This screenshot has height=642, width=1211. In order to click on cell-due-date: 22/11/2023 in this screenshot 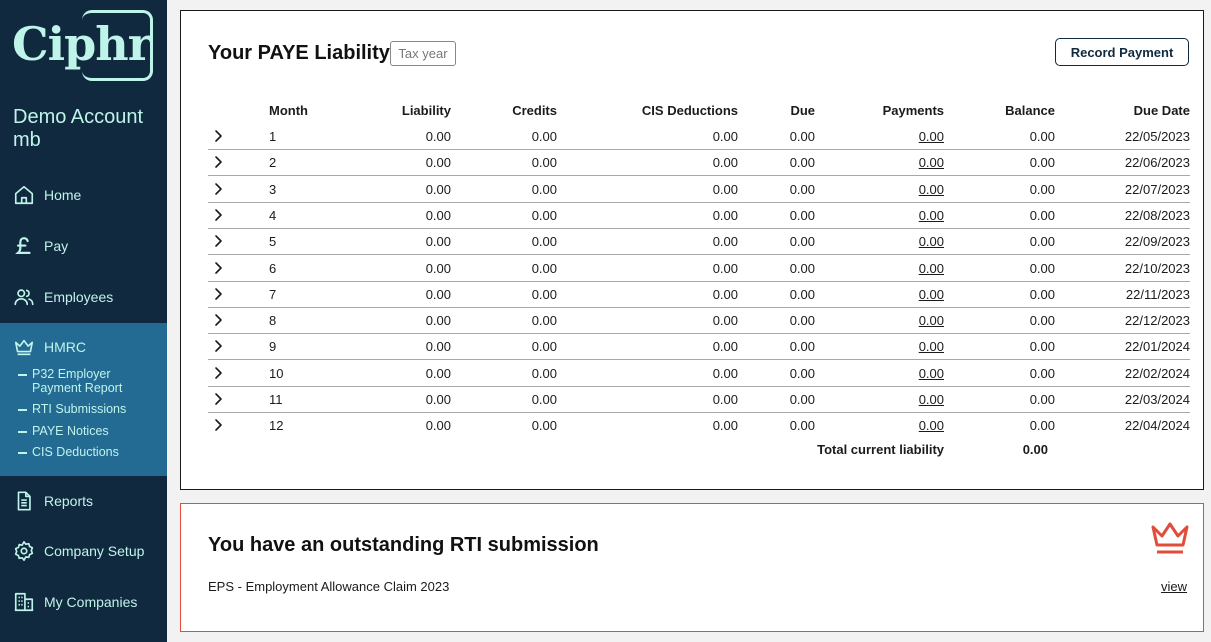, I will do `click(1157, 294)`.